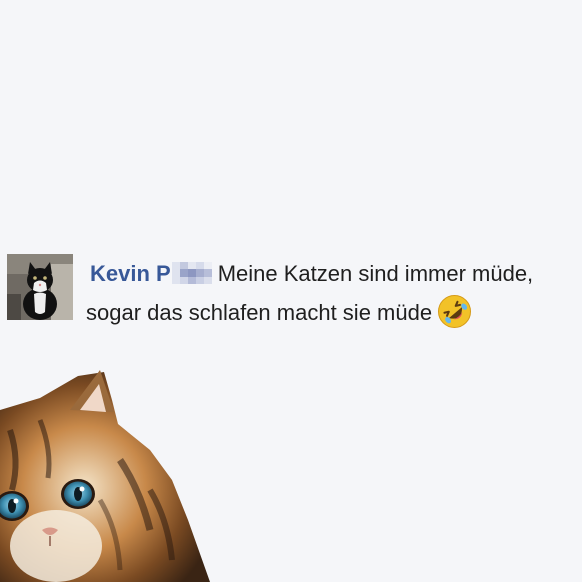 The image size is (582, 582). Describe the element at coordinates (259, 312) in the screenshot. I see `comment-text-line-2: sogar das schlafen macht sie müde` at that location.